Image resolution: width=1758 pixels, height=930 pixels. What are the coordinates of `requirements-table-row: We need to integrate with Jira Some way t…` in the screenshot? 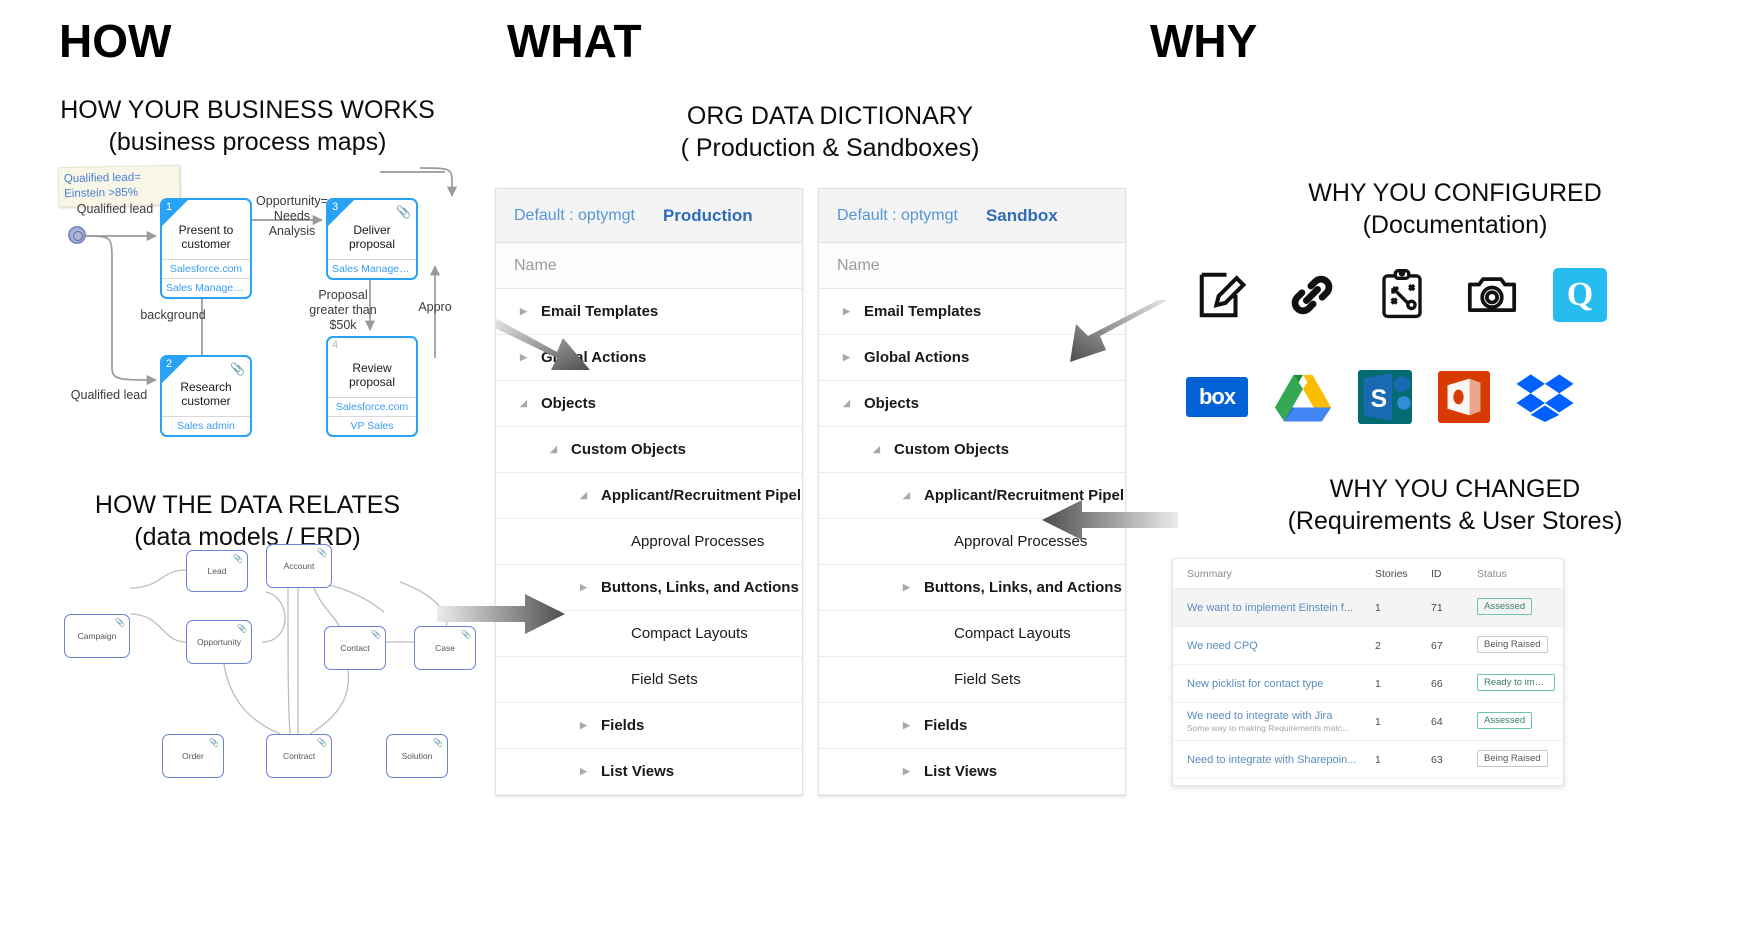 It's located at (1368, 722).